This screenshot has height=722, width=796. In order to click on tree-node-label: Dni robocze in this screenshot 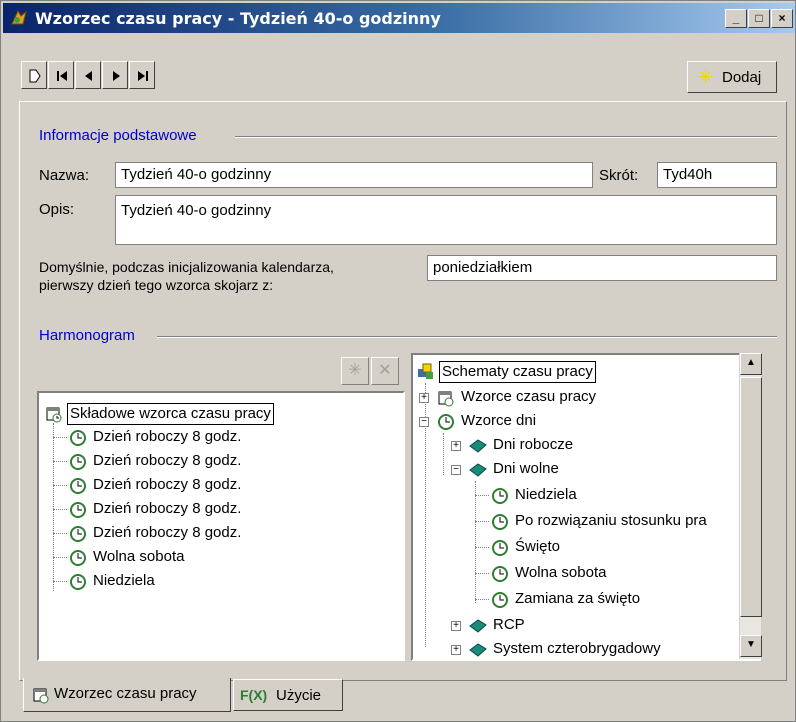, I will do `click(533, 444)`.